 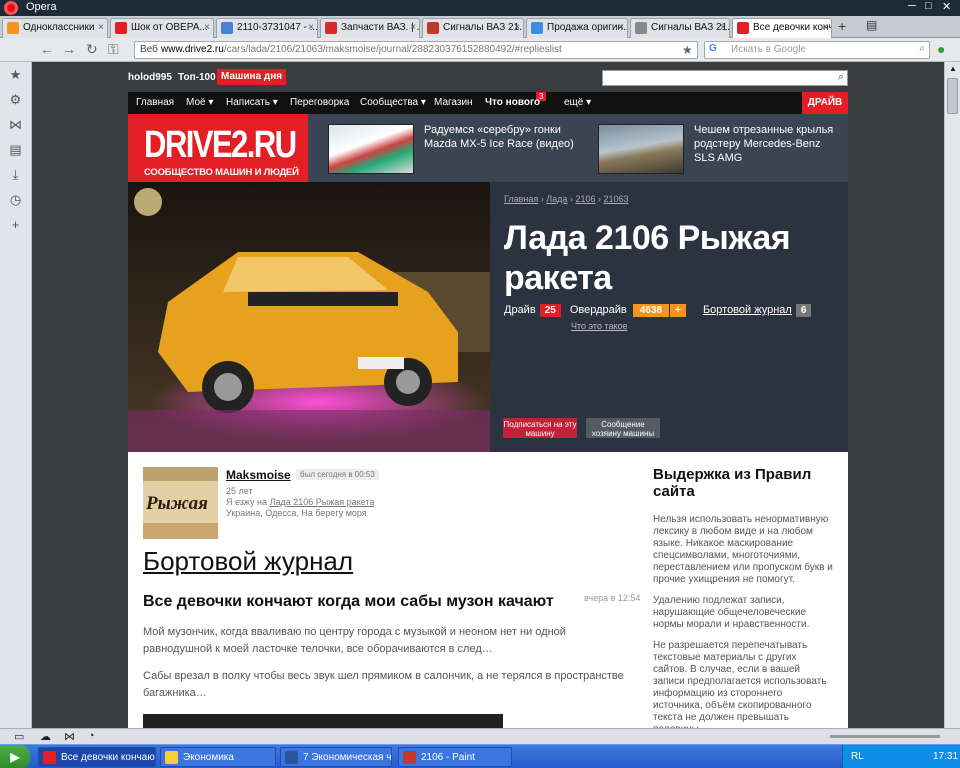 What do you see at coordinates (928, 6) in the screenshot?
I see `maximize-icon: □` at bounding box center [928, 6].